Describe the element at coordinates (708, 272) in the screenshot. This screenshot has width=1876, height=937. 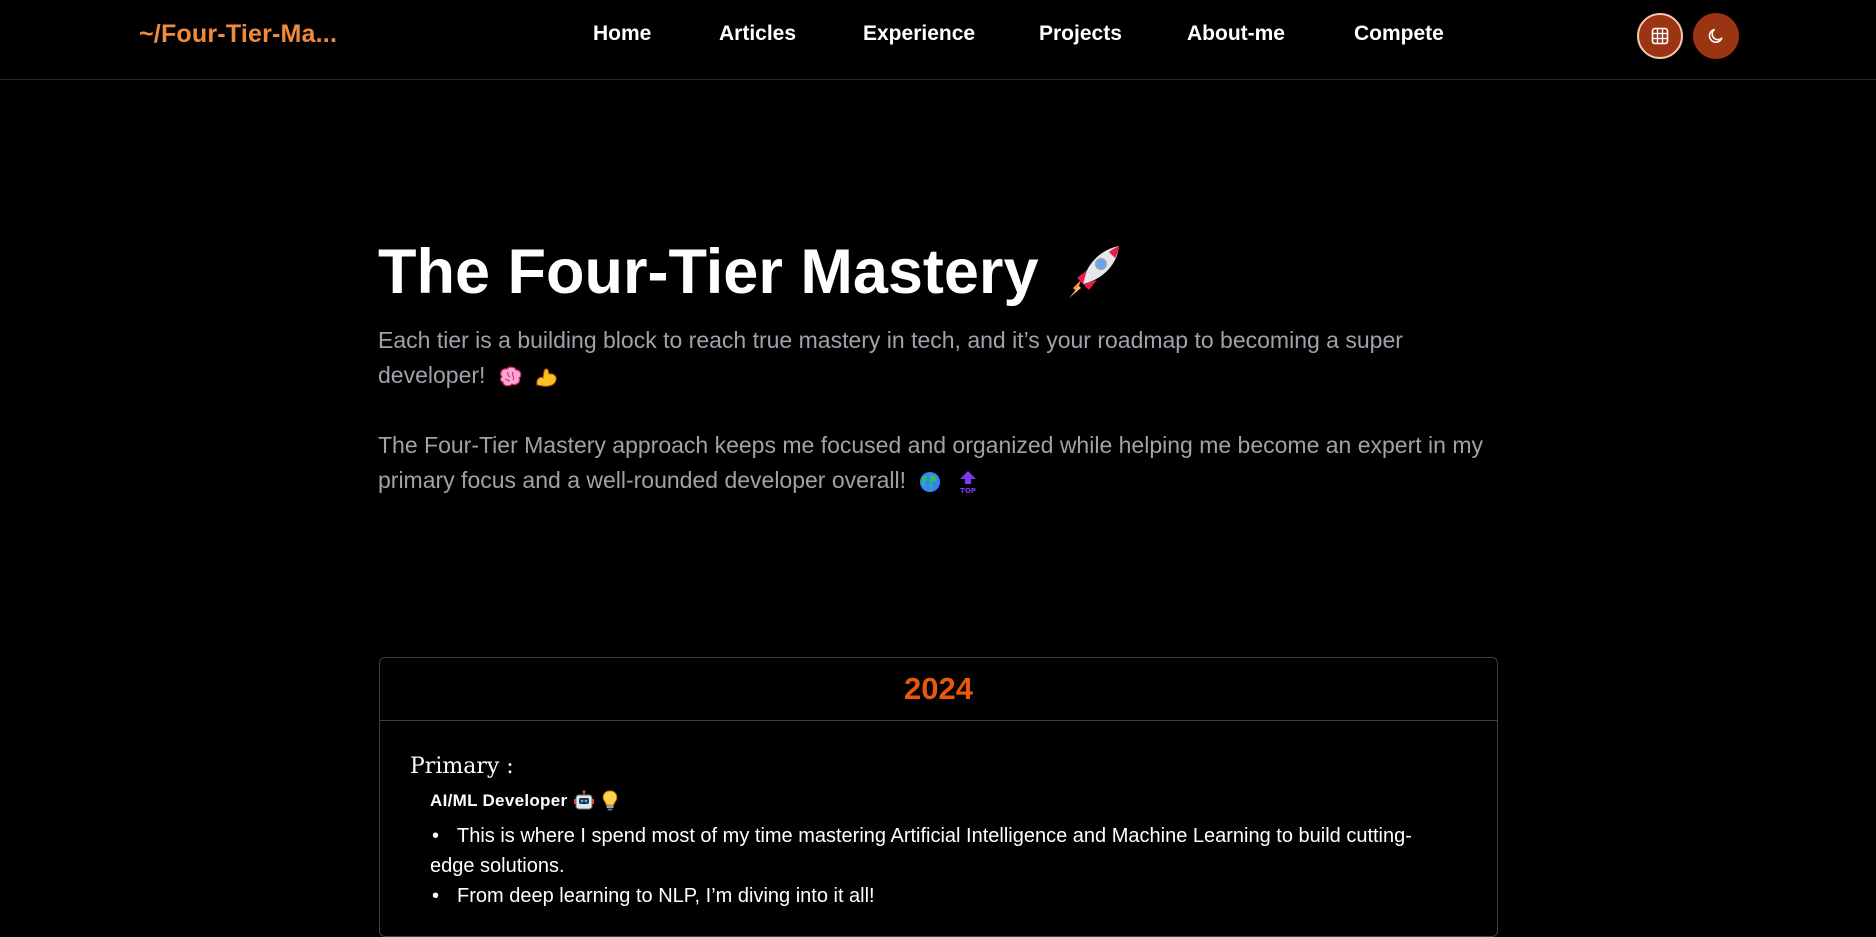
I see `page-title-text: The Four-Tier Mastery` at that location.